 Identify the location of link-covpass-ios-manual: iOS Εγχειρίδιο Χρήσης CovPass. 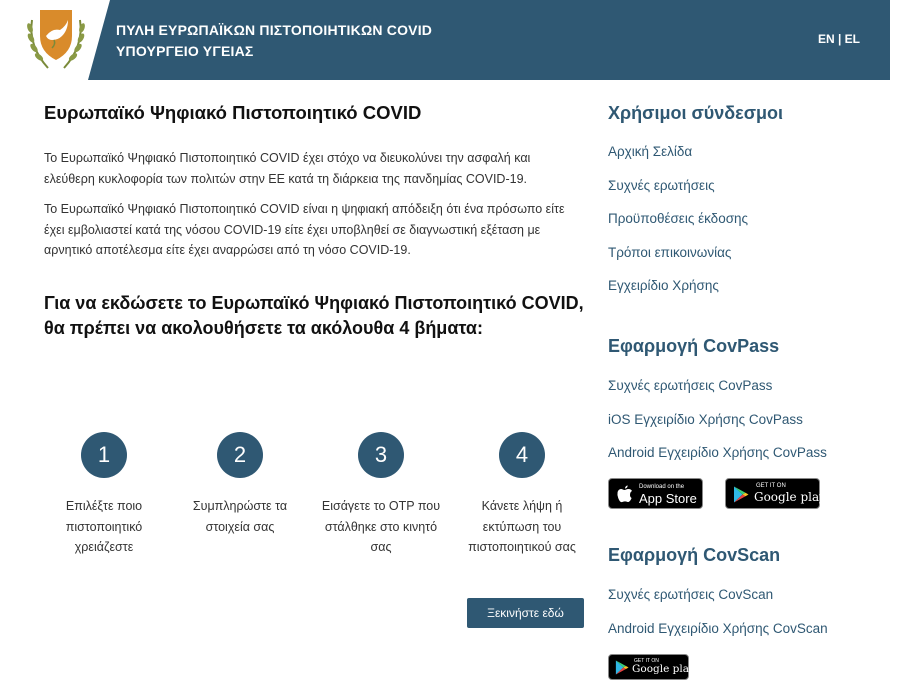
(748, 428).